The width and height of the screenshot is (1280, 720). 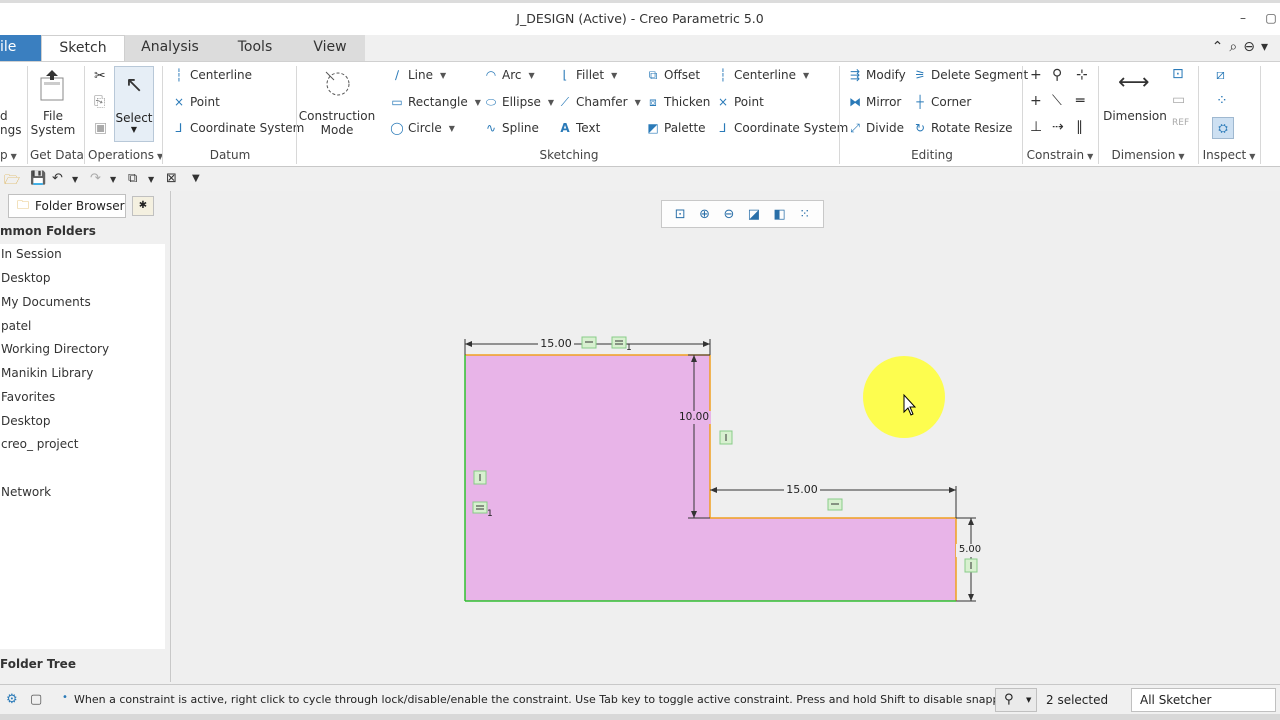 I want to click on dimension-top-width: 15.00, so click(x=556, y=343).